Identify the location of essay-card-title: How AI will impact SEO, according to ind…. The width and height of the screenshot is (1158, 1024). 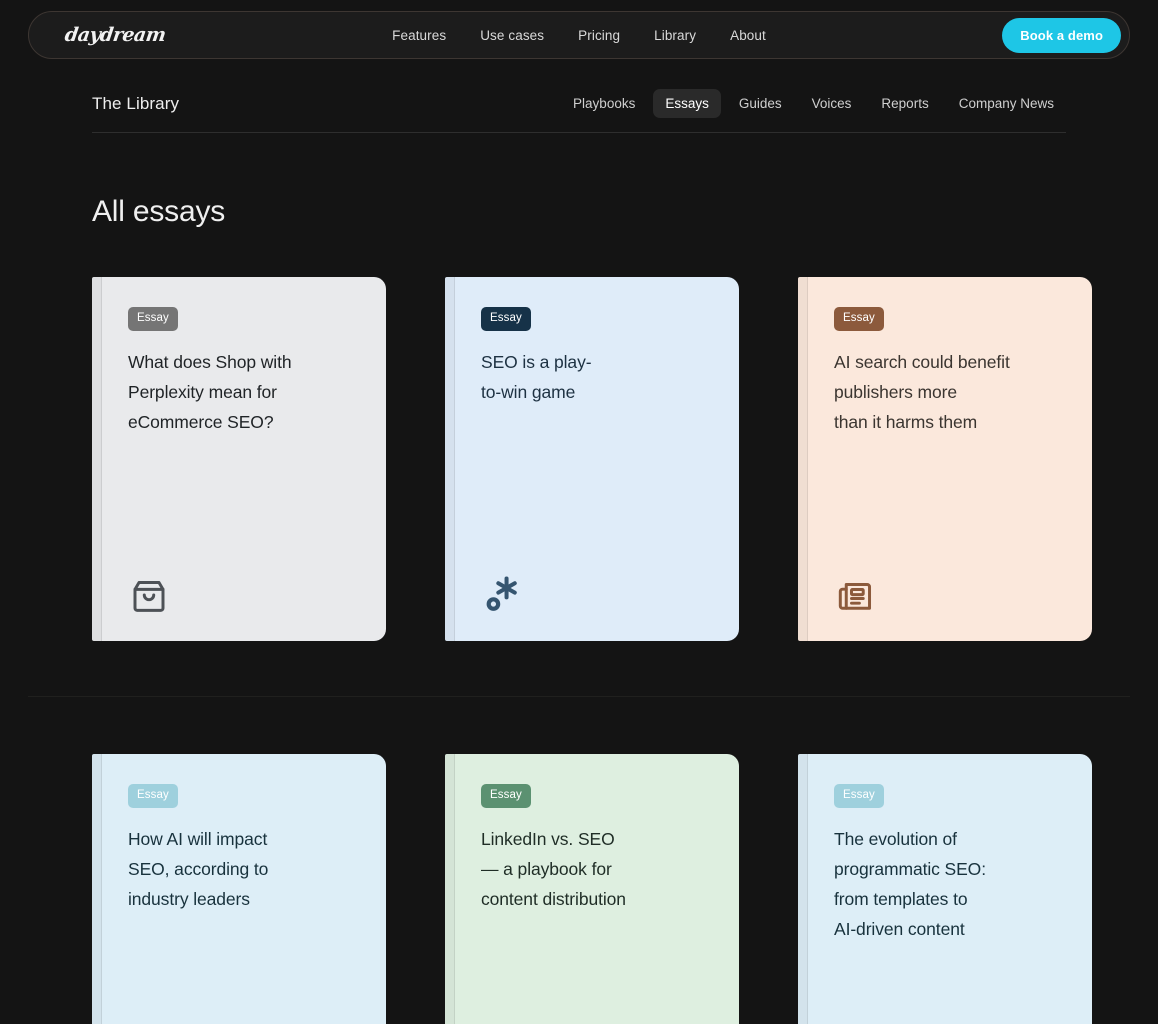
(198, 868).